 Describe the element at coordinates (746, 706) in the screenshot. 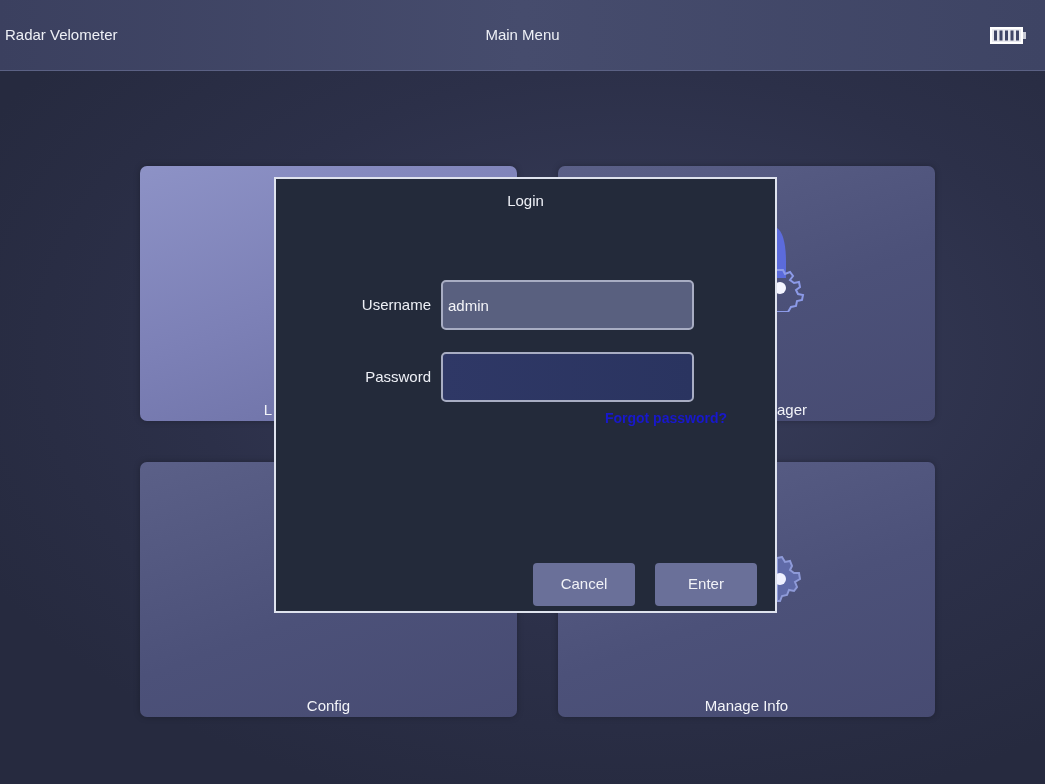

I see `tile-label: Manage Info` at that location.